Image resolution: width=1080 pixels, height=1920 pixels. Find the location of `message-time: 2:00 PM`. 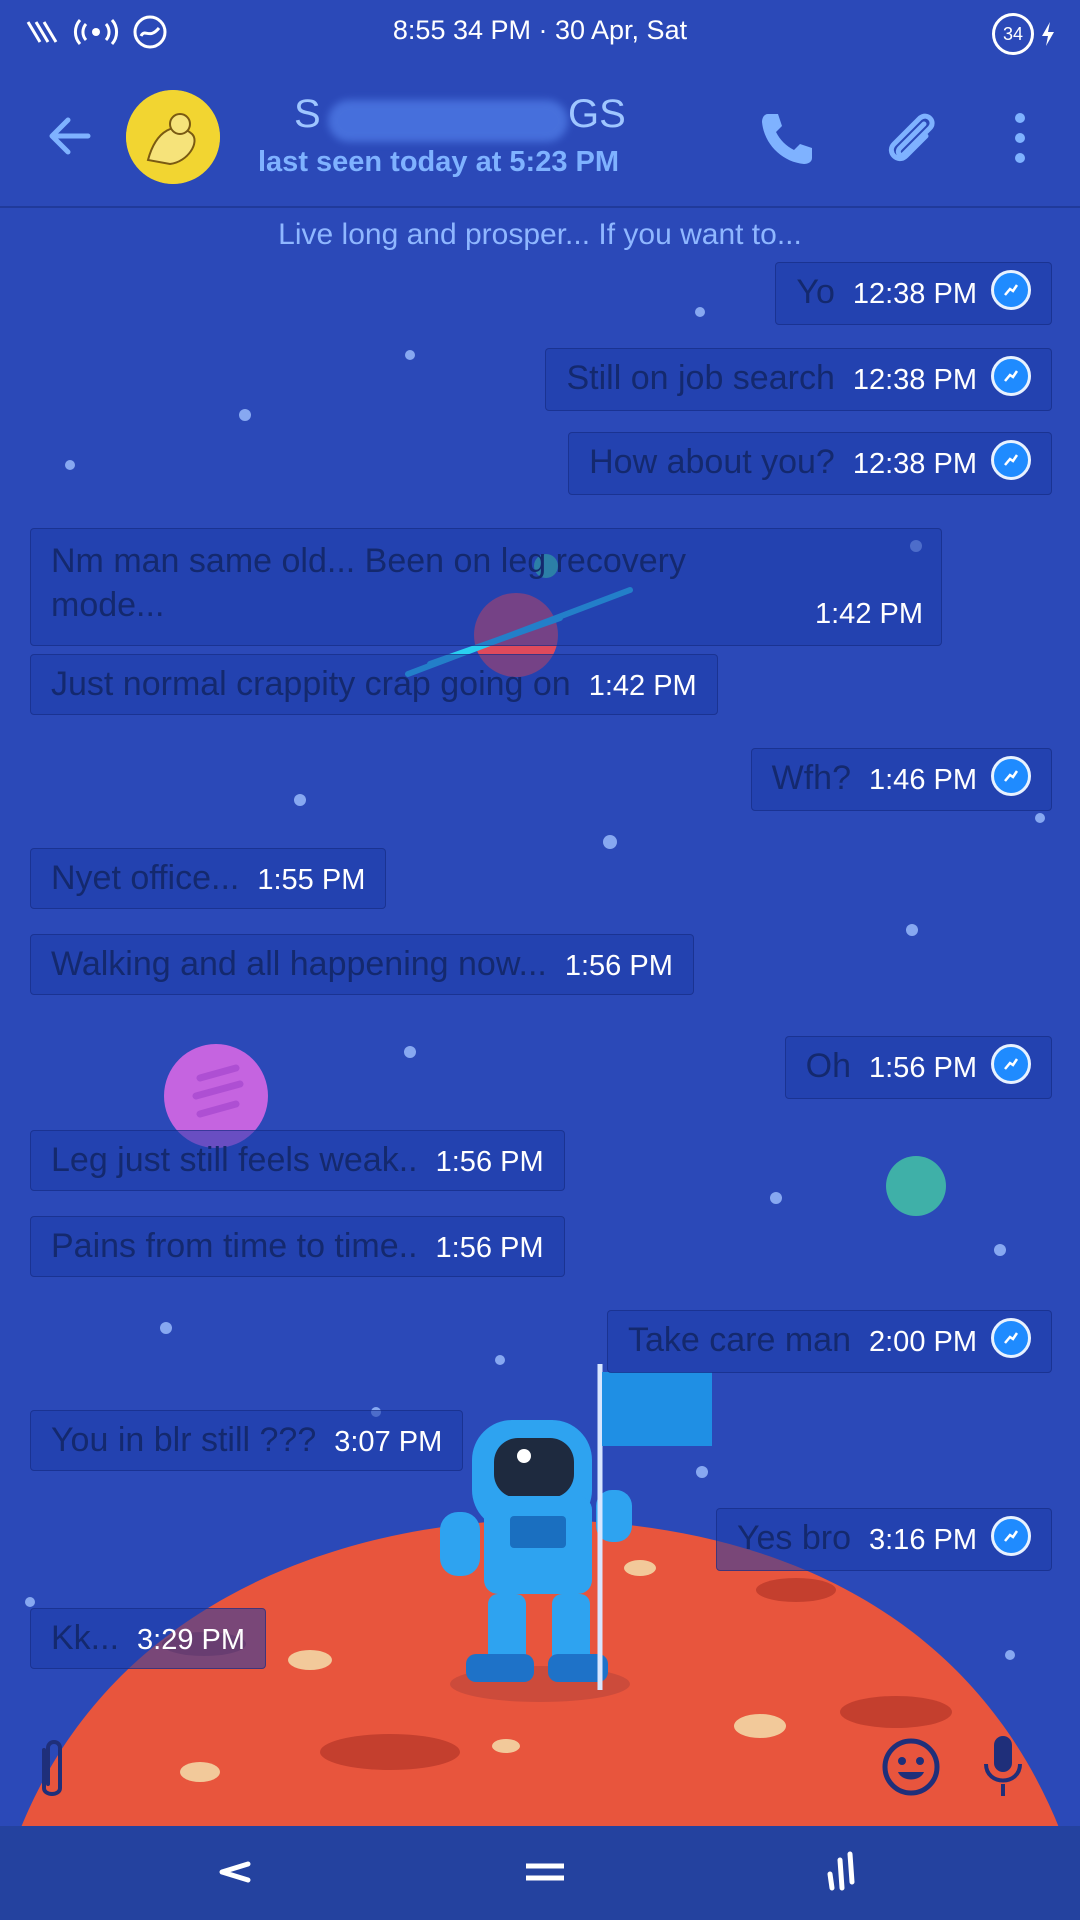

message-time: 2:00 PM is located at coordinates (923, 1342).